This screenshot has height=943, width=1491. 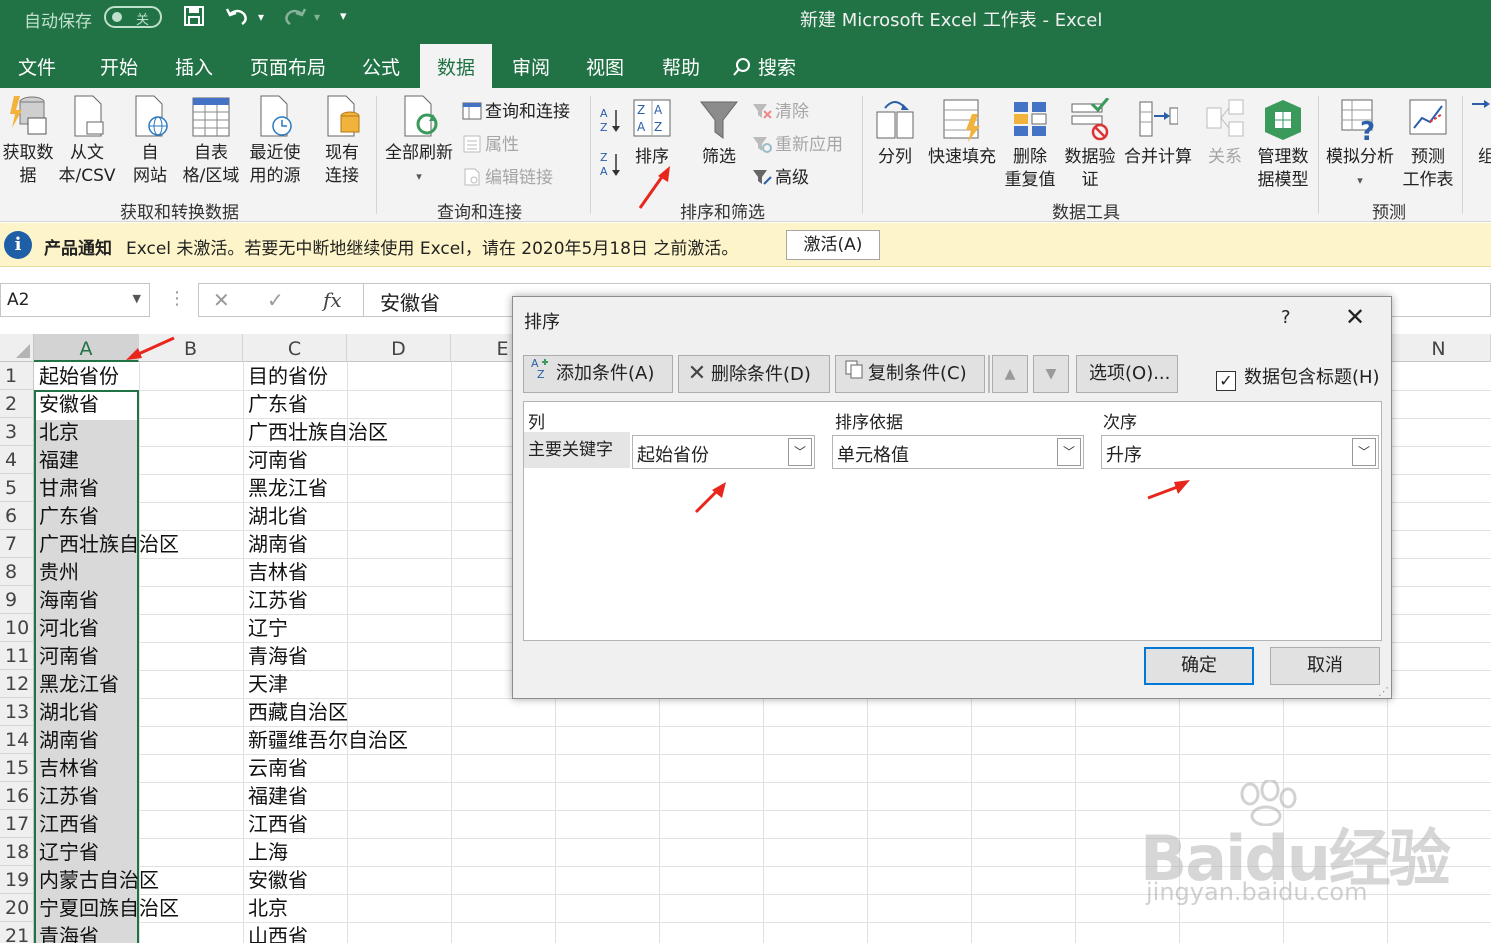 What do you see at coordinates (221, 300) in the screenshot?
I see `cancel-icon: ✕` at bounding box center [221, 300].